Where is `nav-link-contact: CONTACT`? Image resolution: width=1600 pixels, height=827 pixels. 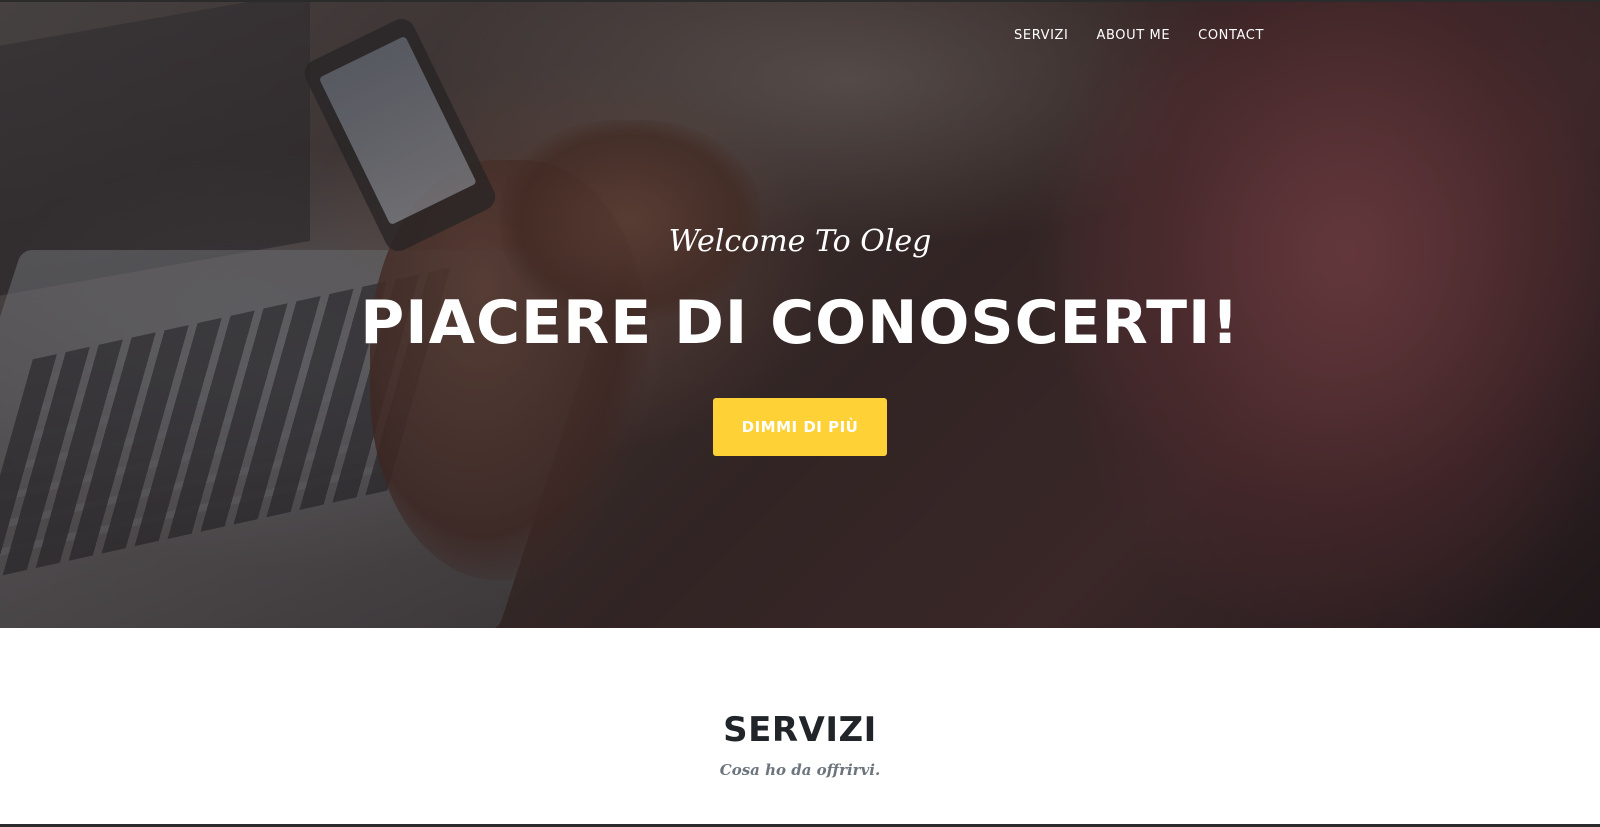
nav-link-contact: CONTACT is located at coordinates (1231, 35).